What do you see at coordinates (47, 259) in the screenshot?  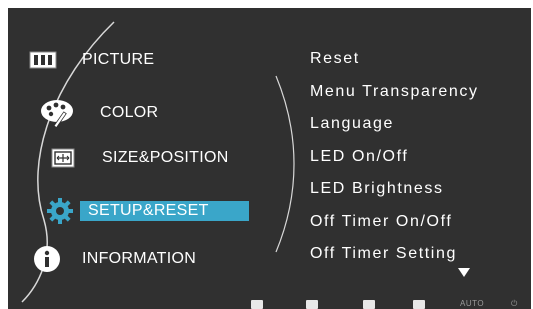 I see `info-icon` at bounding box center [47, 259].